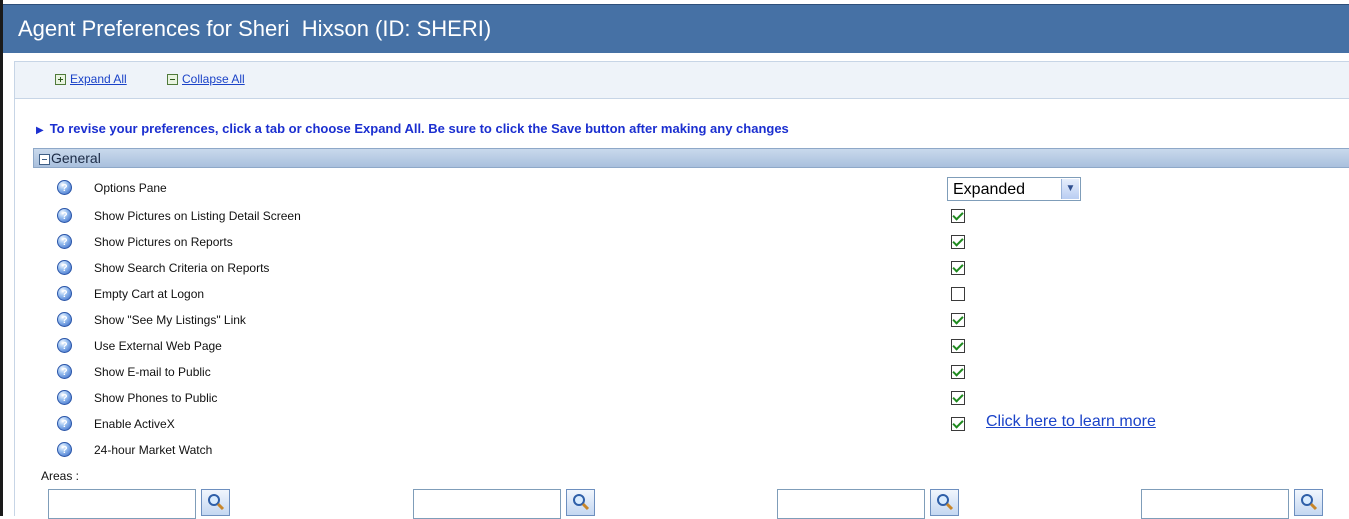 The image size is (1349, 519). What do you see at coordinates (152, 372) in the screenshot?
I see `pref-label: Show E-mail to Public` at bounding box center [152, 372].